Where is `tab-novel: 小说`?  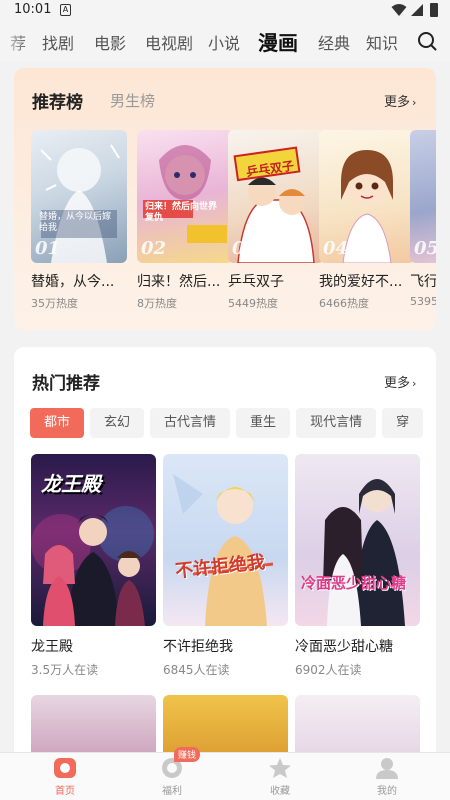 tab-novel: 小说 is located at coordinates (224, 42).